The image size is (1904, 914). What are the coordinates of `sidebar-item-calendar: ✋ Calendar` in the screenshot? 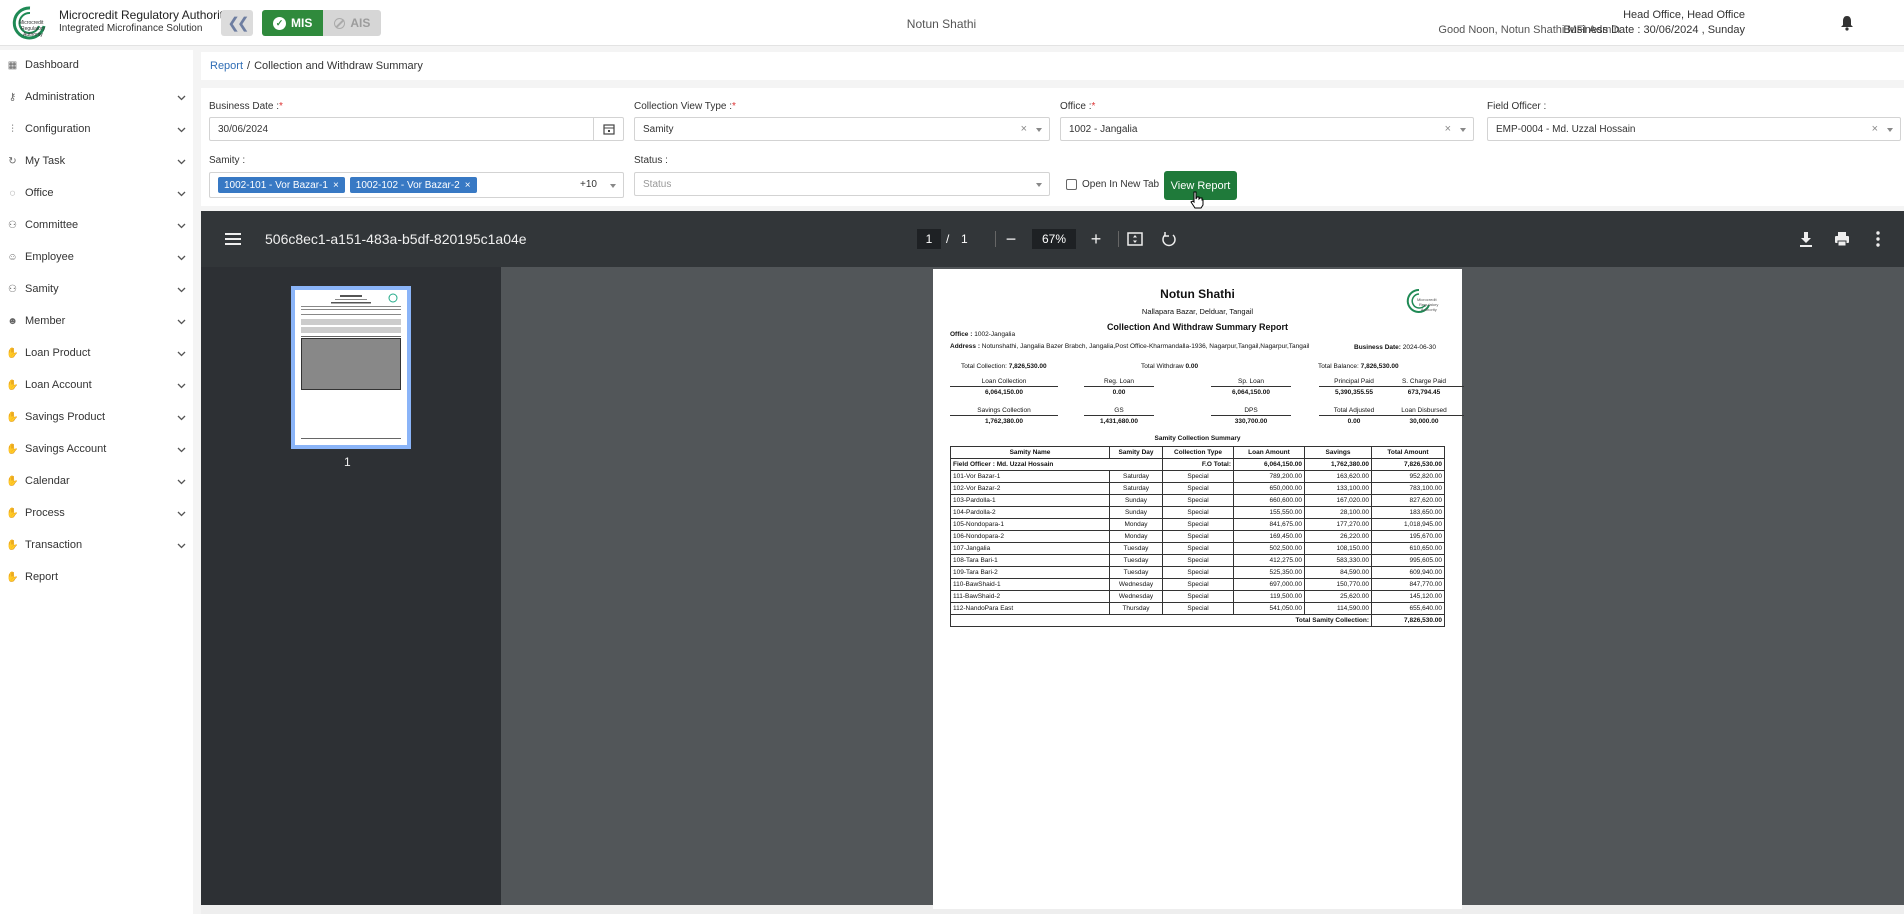 It's located at (96, 481).